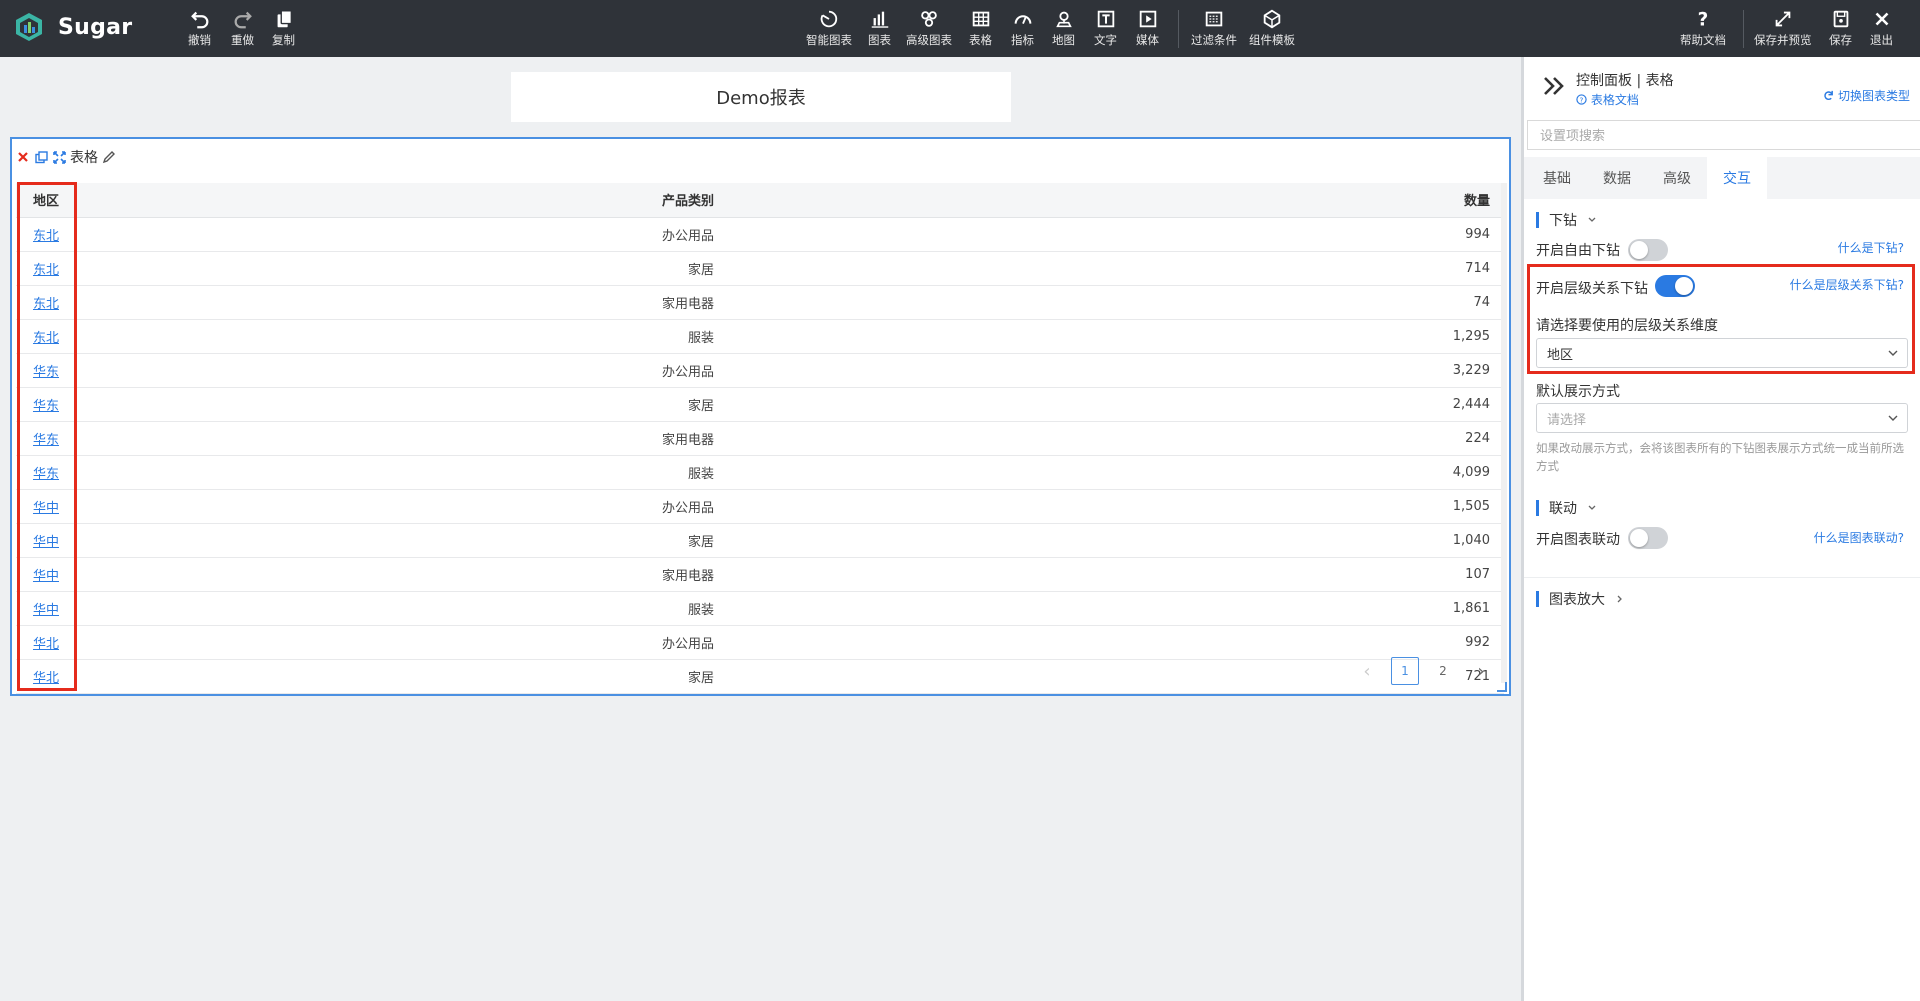 Image resolution: width=1920 pixels, height=1001 pixels. I want to click on map-pin-icon, so click(1063, 19).